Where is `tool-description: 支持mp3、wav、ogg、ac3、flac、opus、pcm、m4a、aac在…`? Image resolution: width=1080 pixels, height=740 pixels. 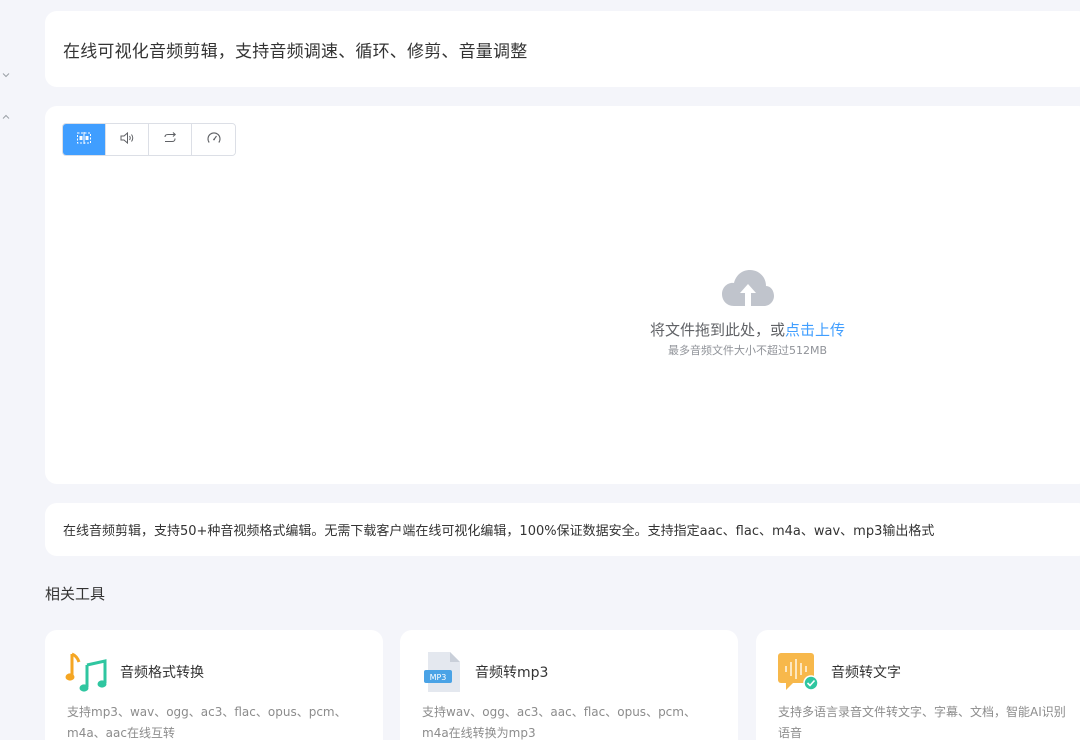 tool-description: 支持mp3、wav、ogg、ac3、flac、opus、pcm、m4a、aac在… is located at coordinates (207, 722).